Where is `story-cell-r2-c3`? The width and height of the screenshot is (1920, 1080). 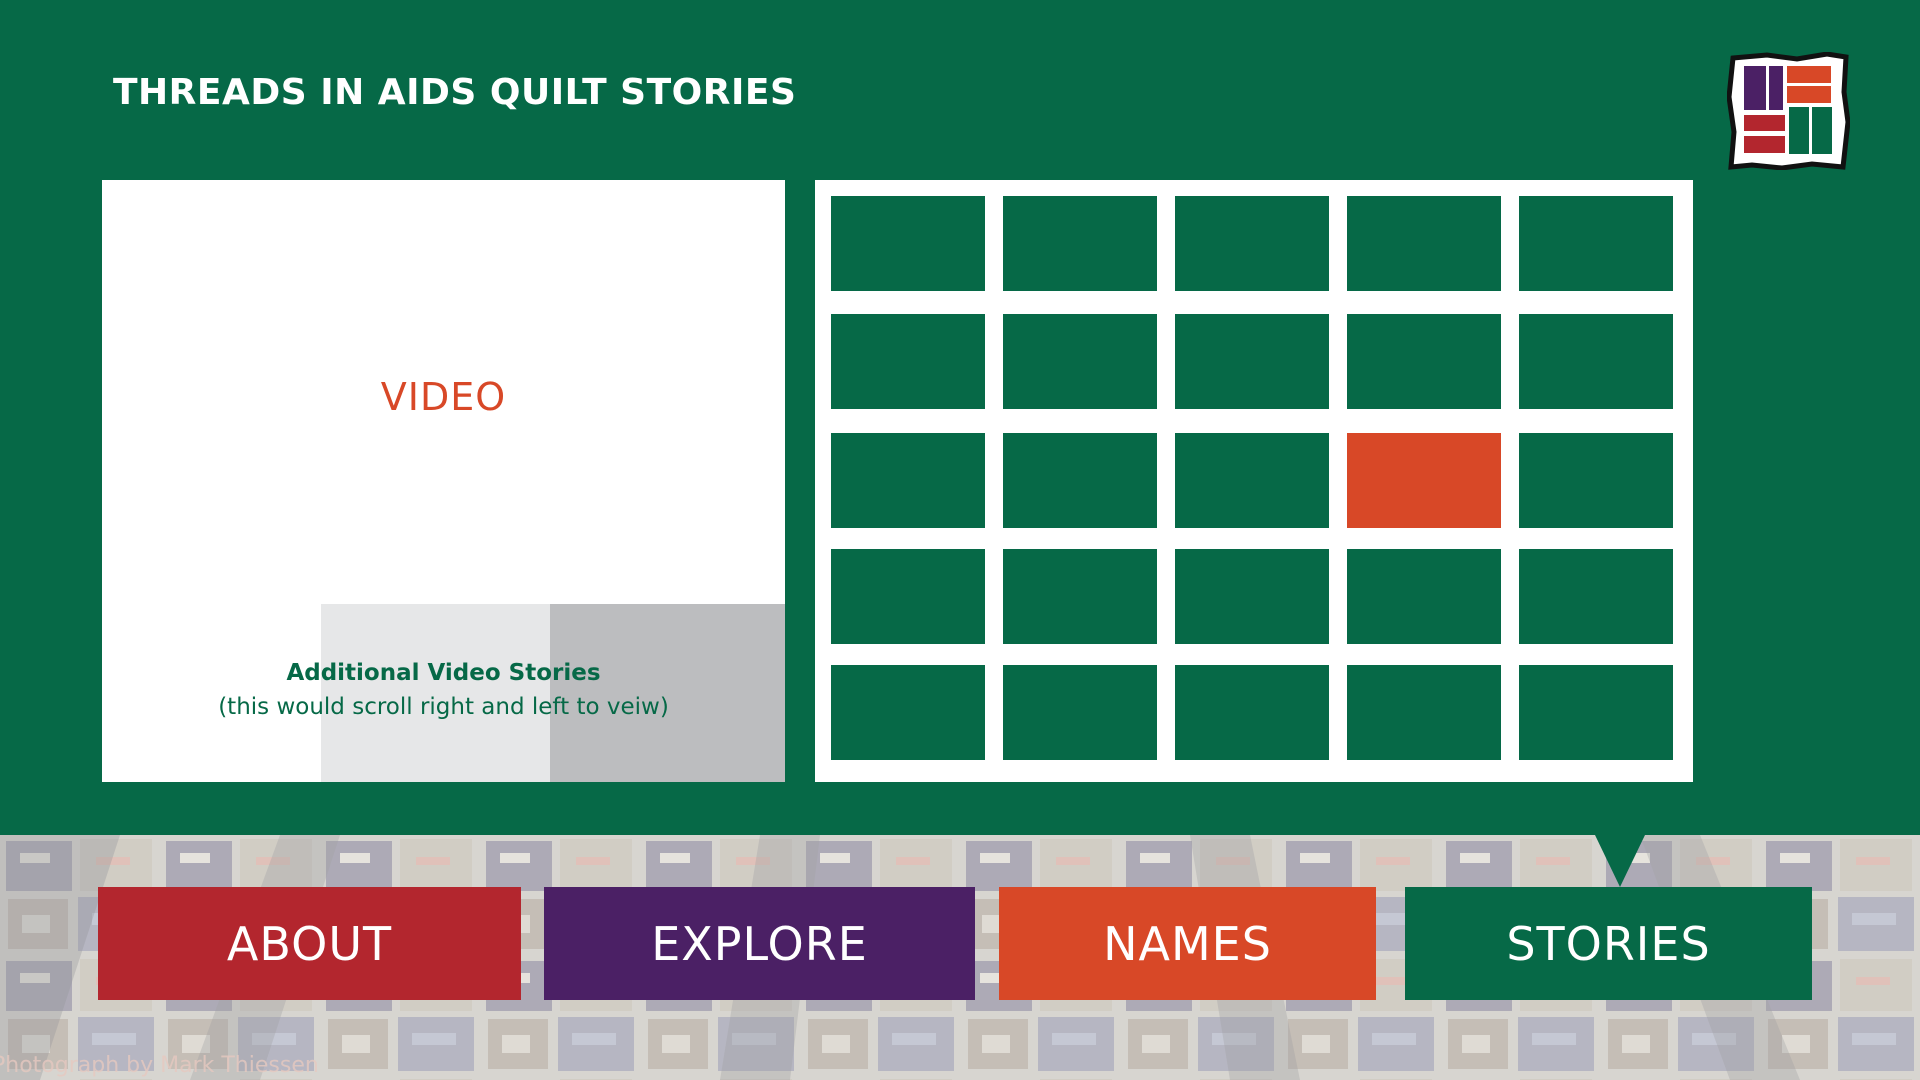 story-cell-r2-c3 is located at coordinates (1252, 361).